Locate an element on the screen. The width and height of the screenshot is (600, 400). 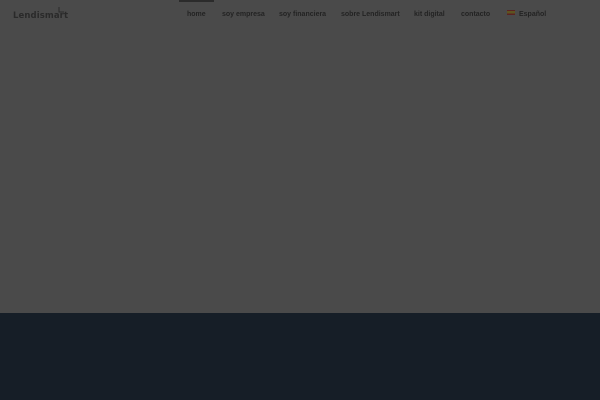
language-selector: Español is located at coordinates (526, 15).